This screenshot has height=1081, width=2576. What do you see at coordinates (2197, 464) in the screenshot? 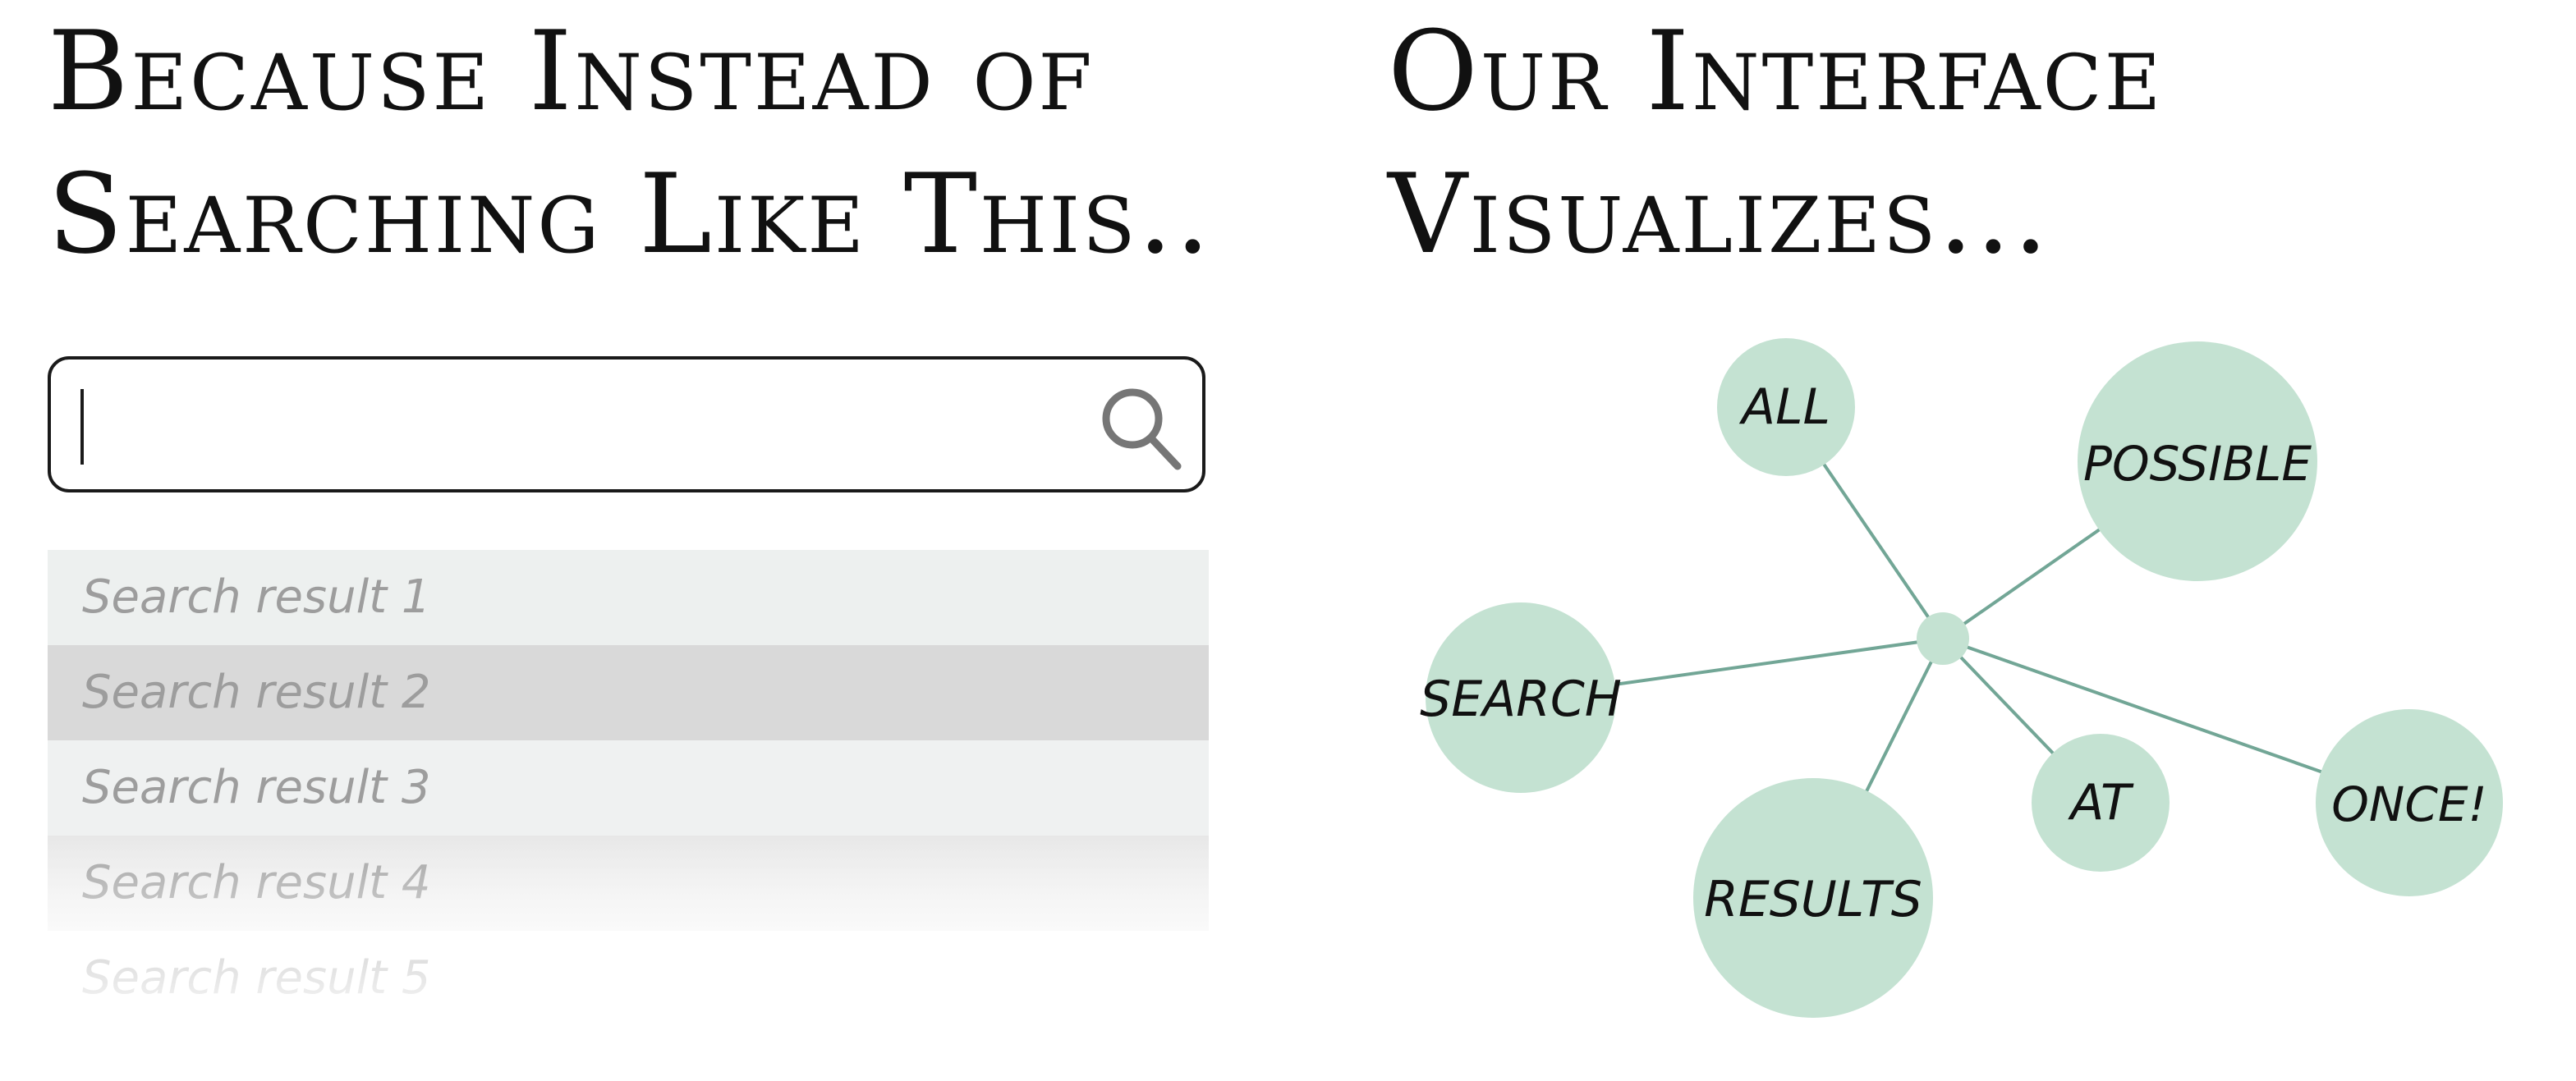
I see `node-label-possible: POSSIBLE` at bounding box center [2197, 464].